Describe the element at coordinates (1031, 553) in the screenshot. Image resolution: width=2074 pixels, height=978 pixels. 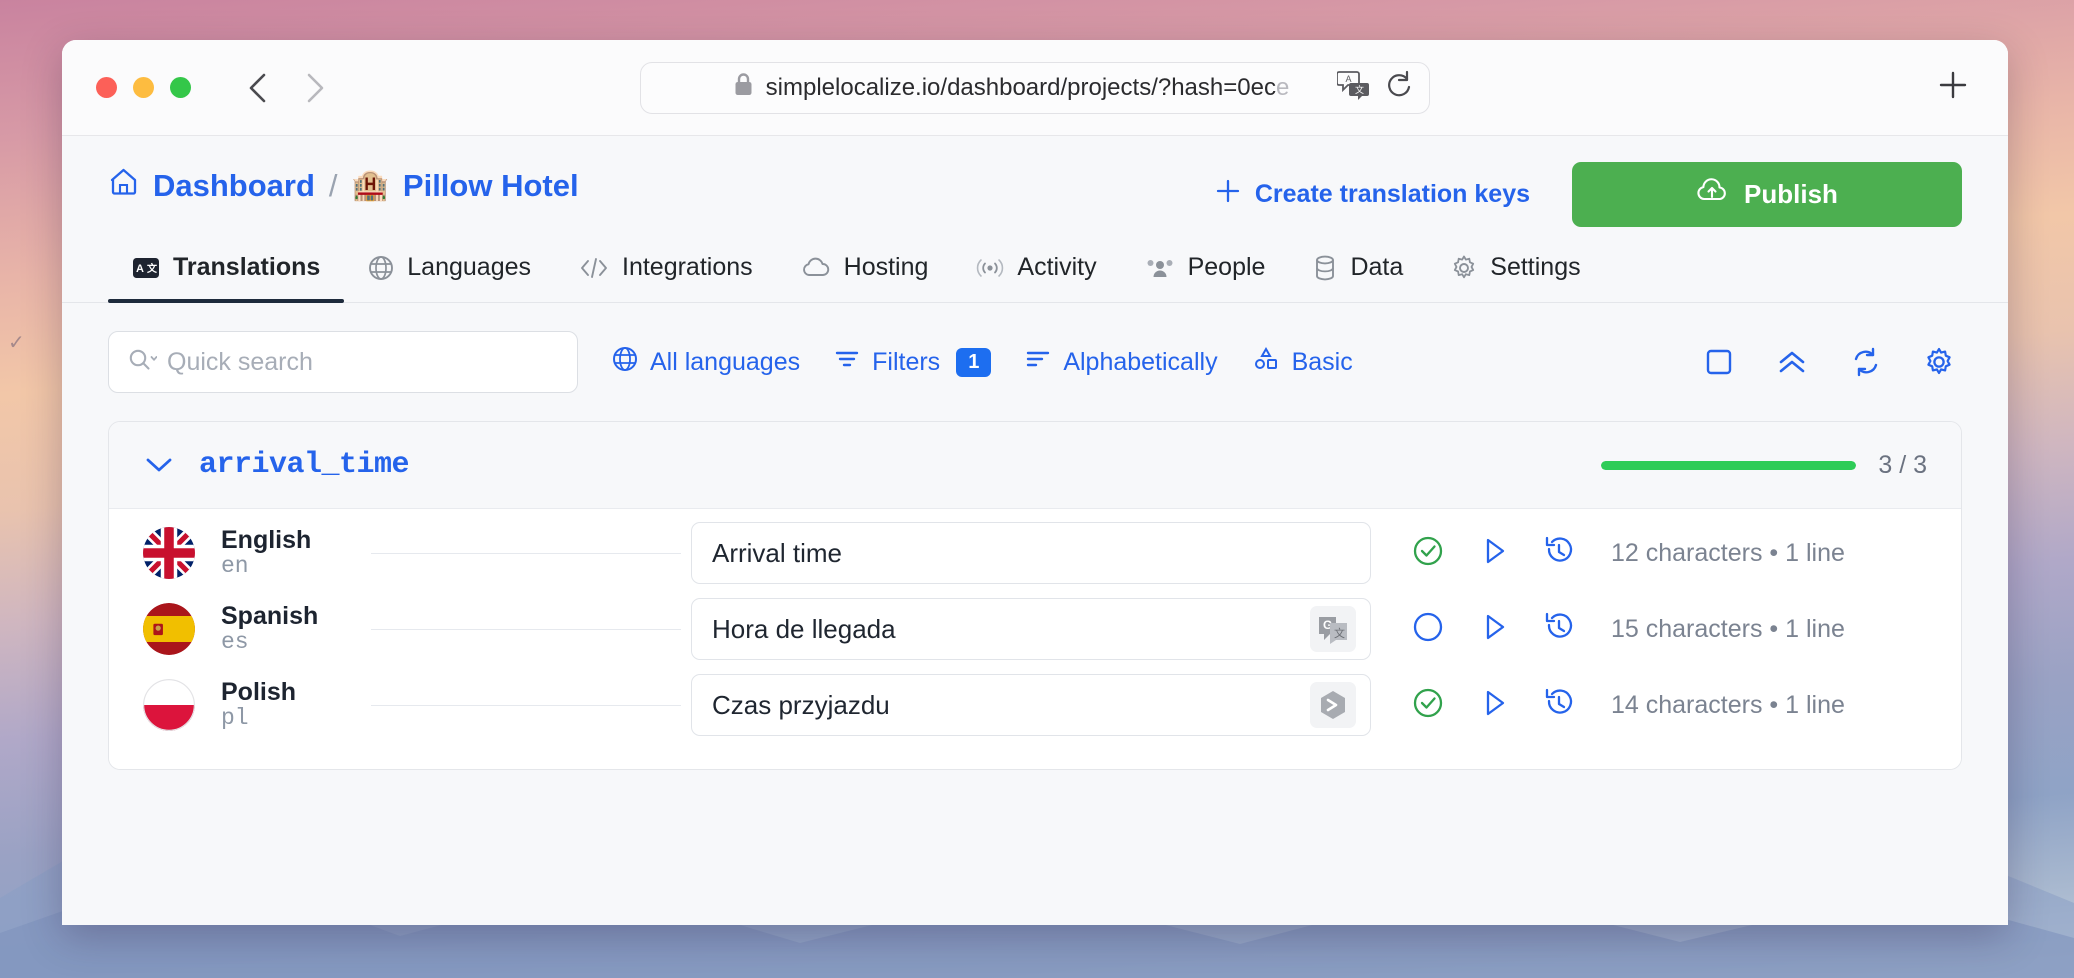
I see `translation-input: Arrival time` at that location.